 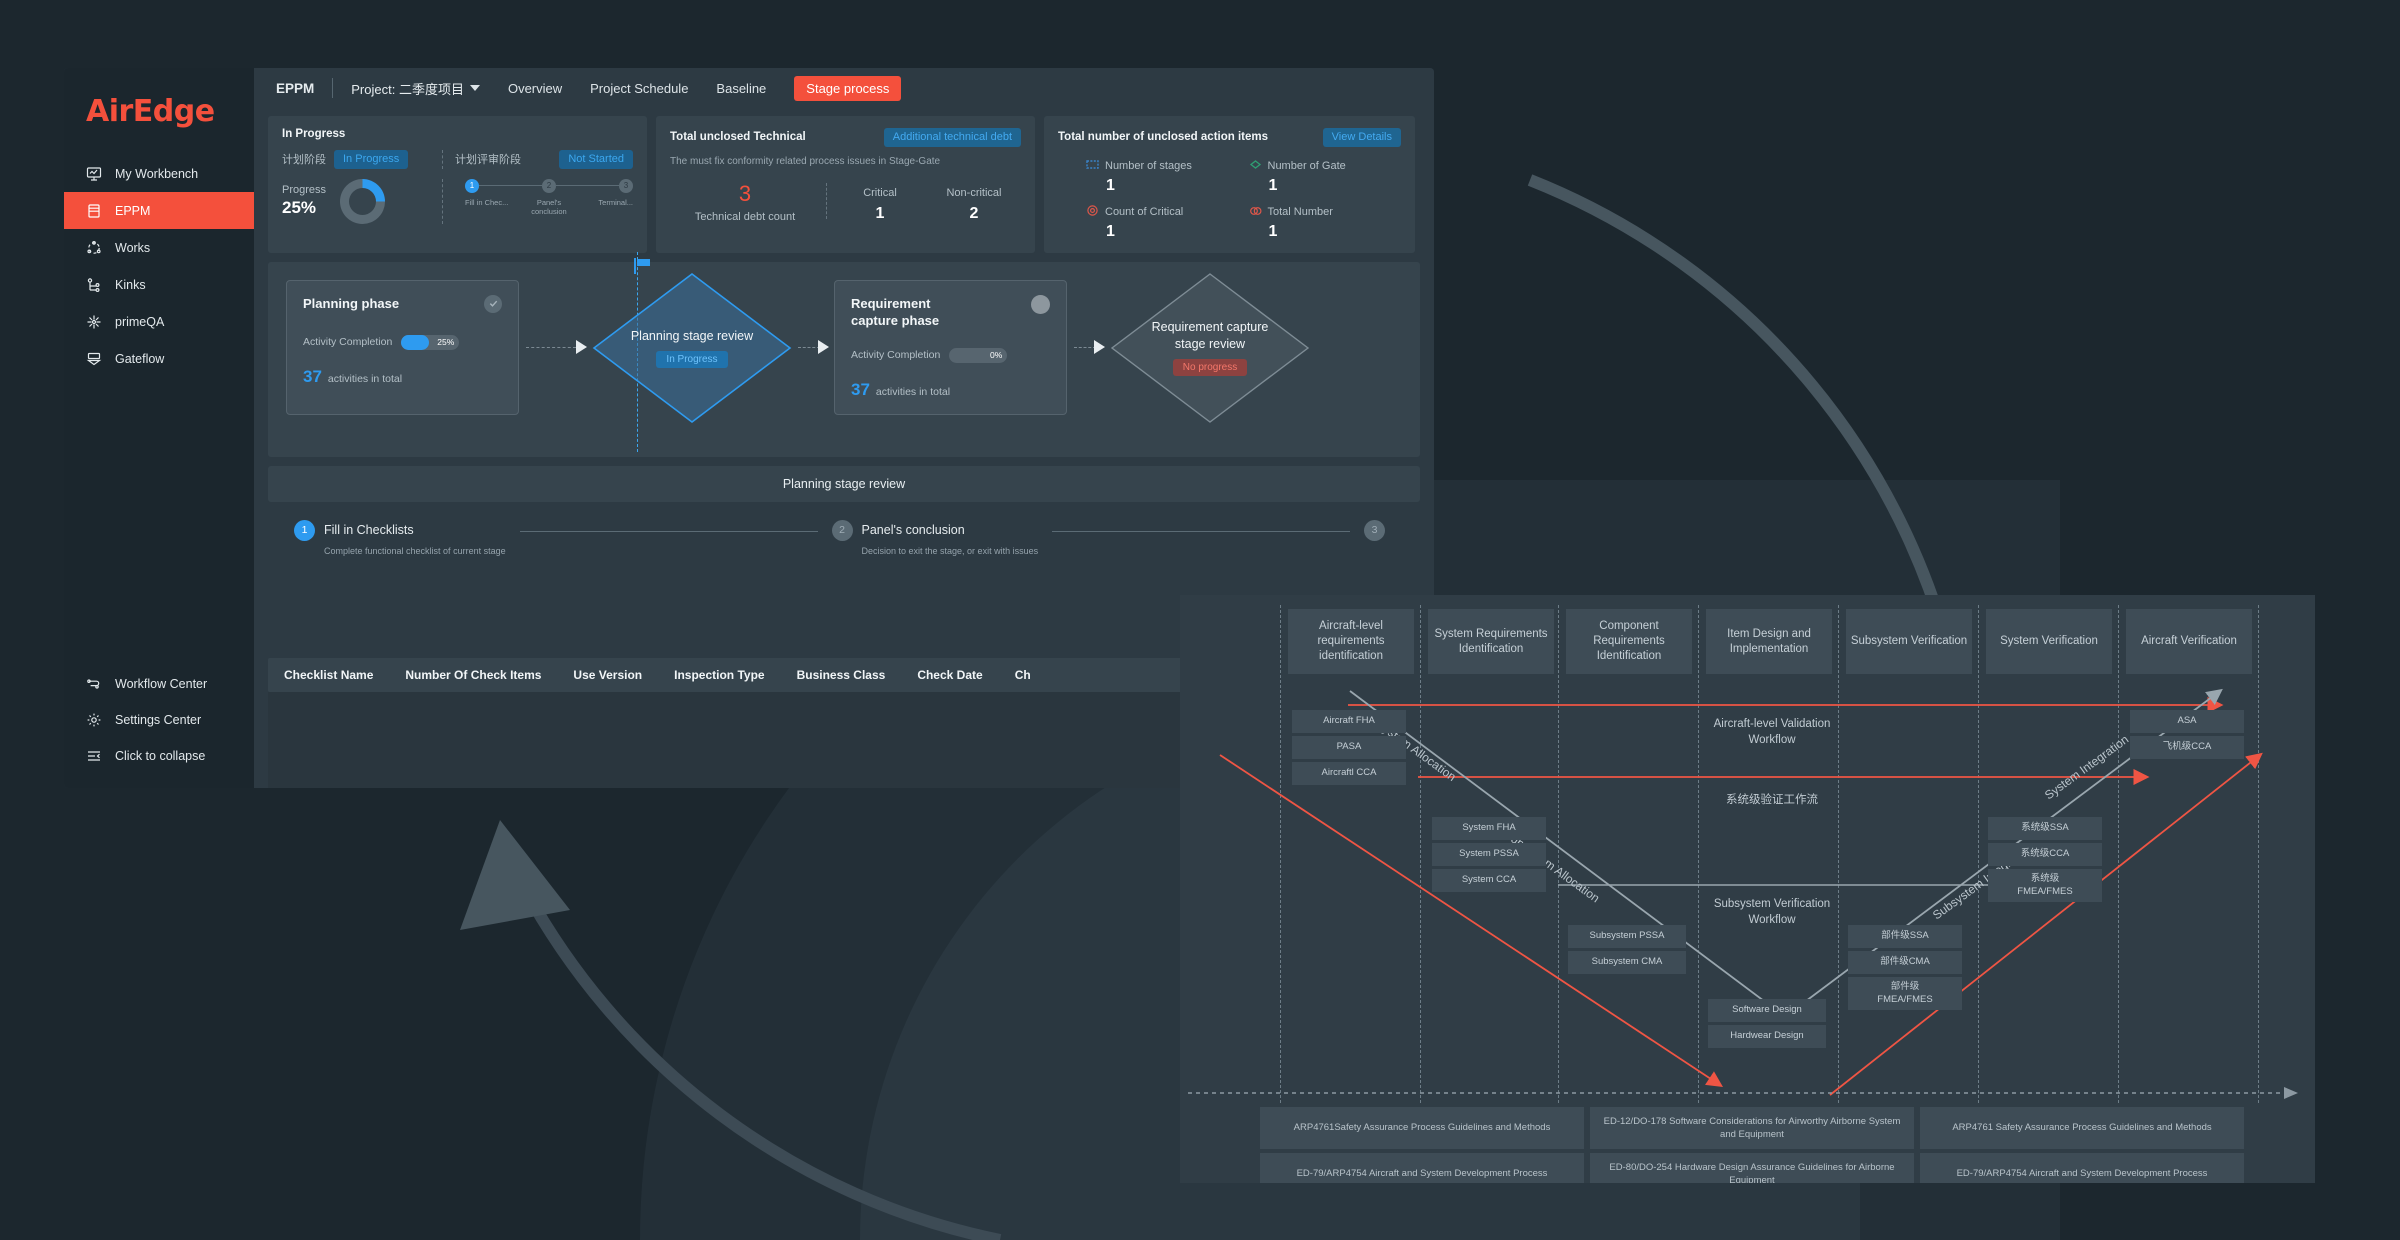 What do you see at coordinates (2045, 828) in the screenshot?
I see `vmodel-item-box: 系统级SSA` at bounding box center [2045, 828].